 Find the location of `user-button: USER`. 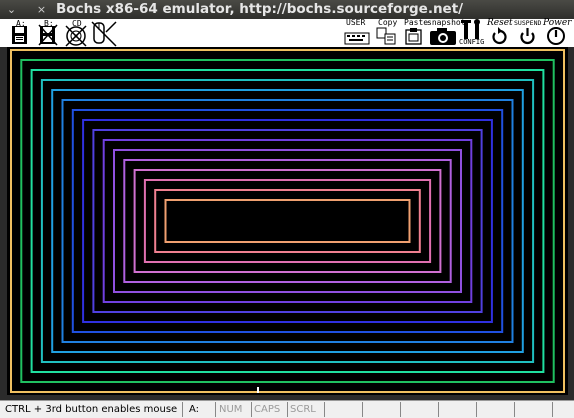

user-button: USER is located at coordinates (358, 32).